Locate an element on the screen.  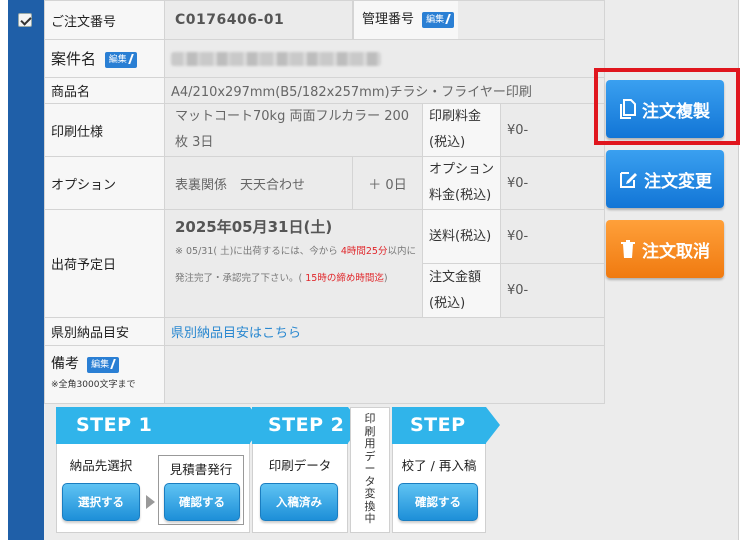
total-value: ¥0- is located at coordinates (552, 290).